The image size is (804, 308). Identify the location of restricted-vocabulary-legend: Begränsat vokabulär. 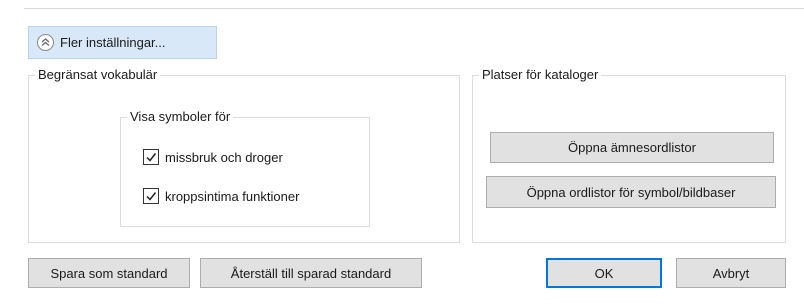
(98, 74).